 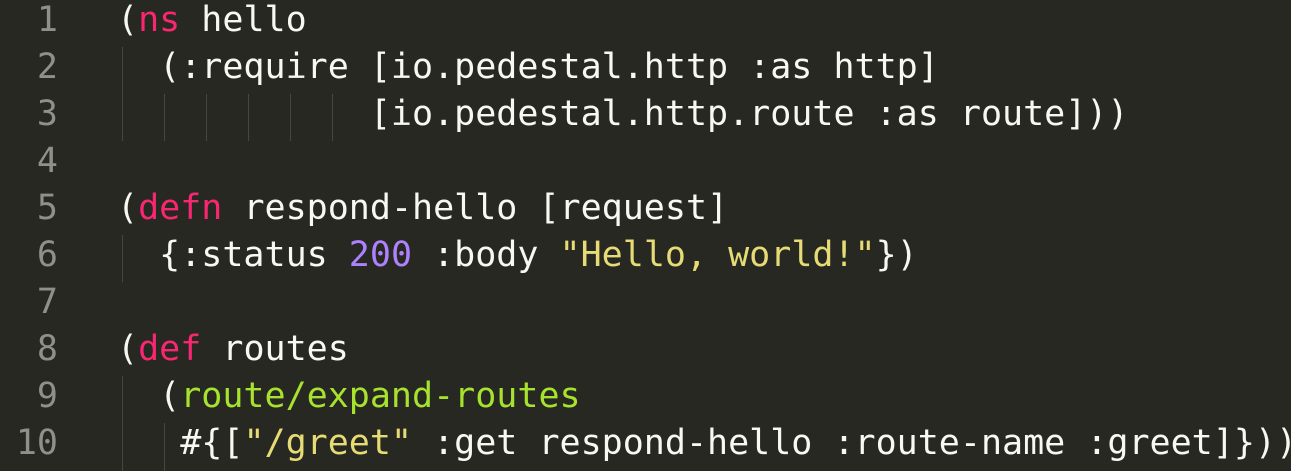 I want to click on code-text: (route/expand-routes, so click(x=349, y=396).